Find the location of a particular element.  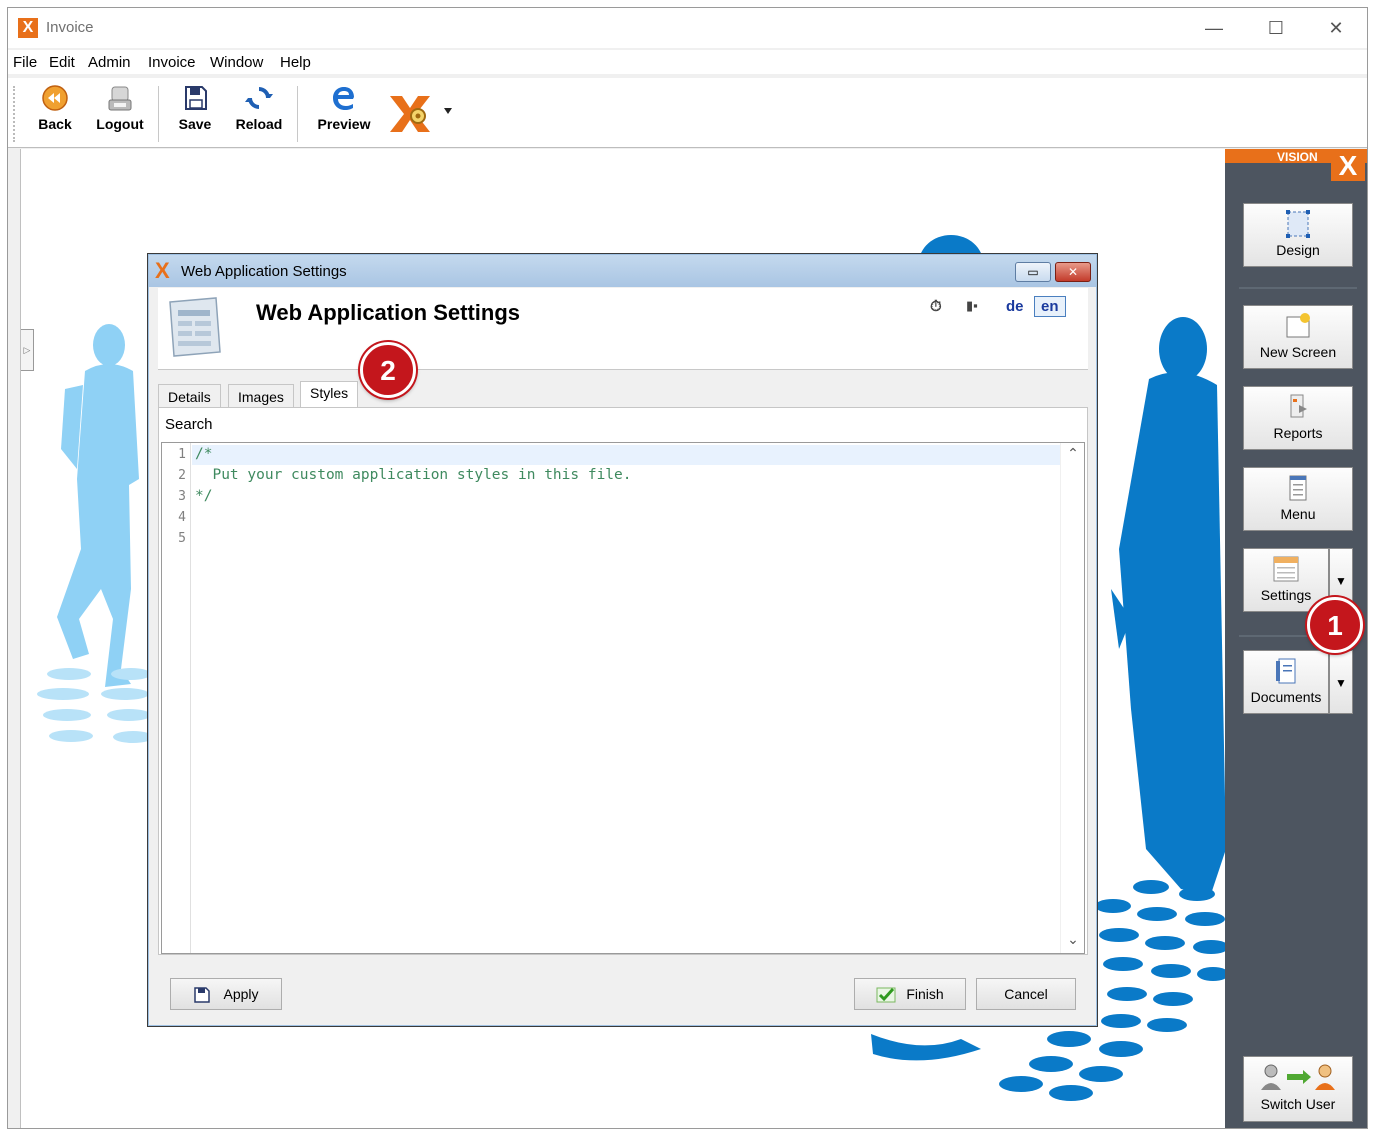

reports-button: Reports is located at coordinates (1298, 418).